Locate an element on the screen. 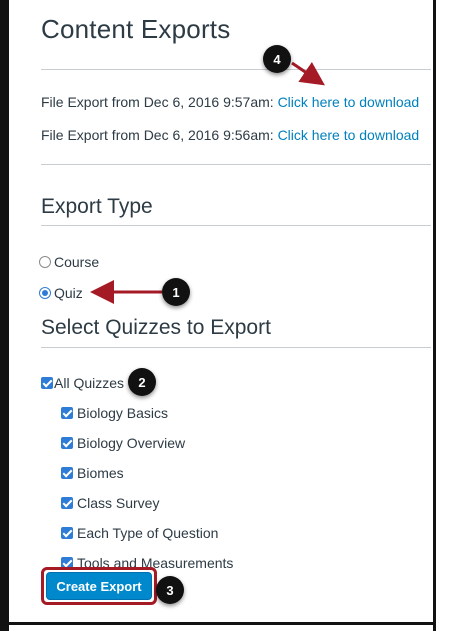  quiz-item: Each Type of Question is located at coordinates (139, 533).